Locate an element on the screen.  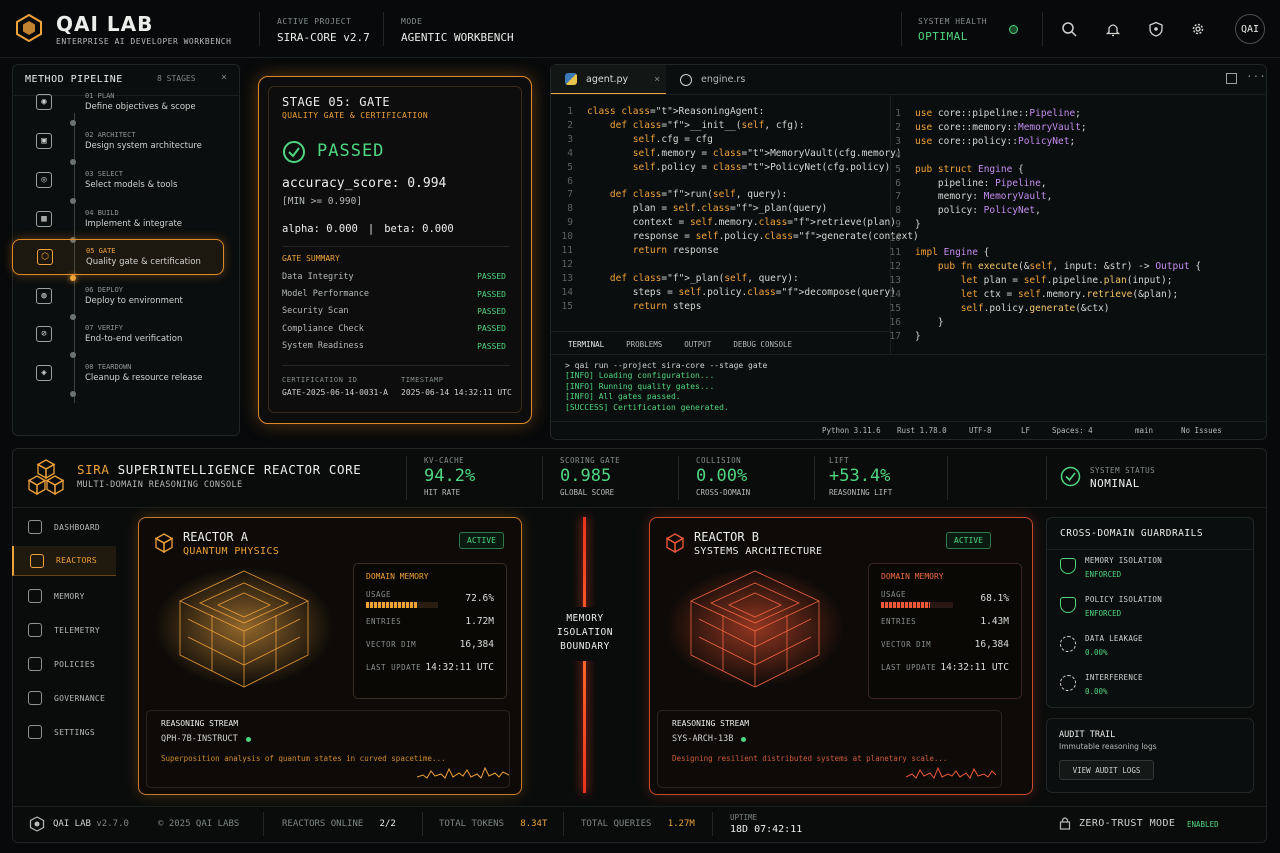
guardrail-value: ENFORCED is located at coordinates (1103, 574).